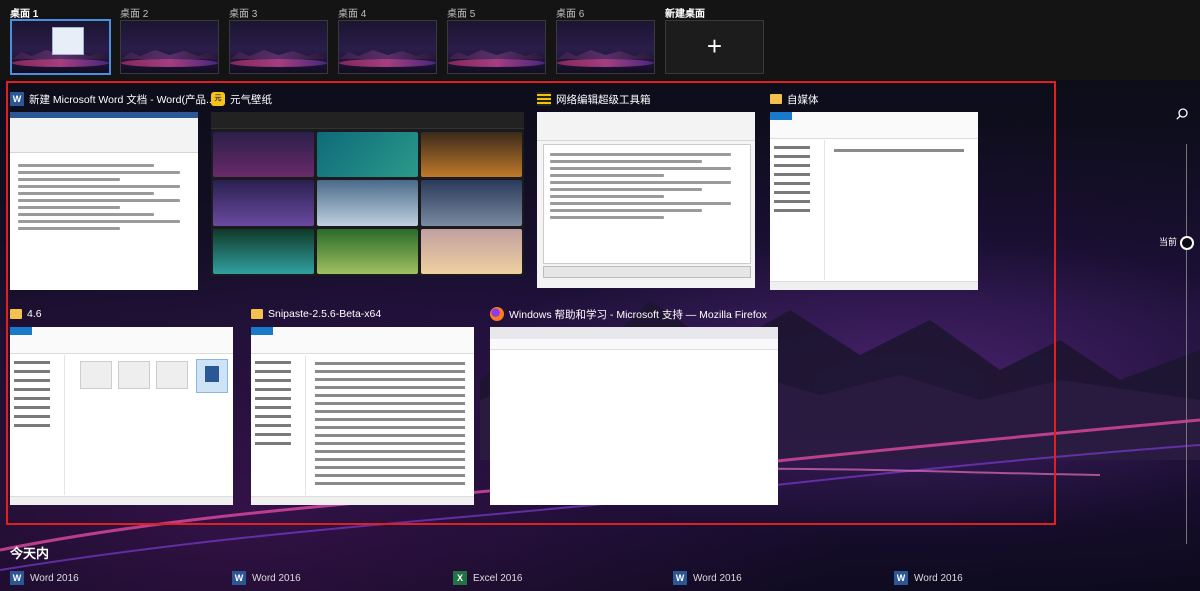 Image resolution: width=1200 pixels, height=591 pixels. Describe the element at coordinates (30, 553) in the screenshot. I see `section-heading-today: 今天内` at that location.